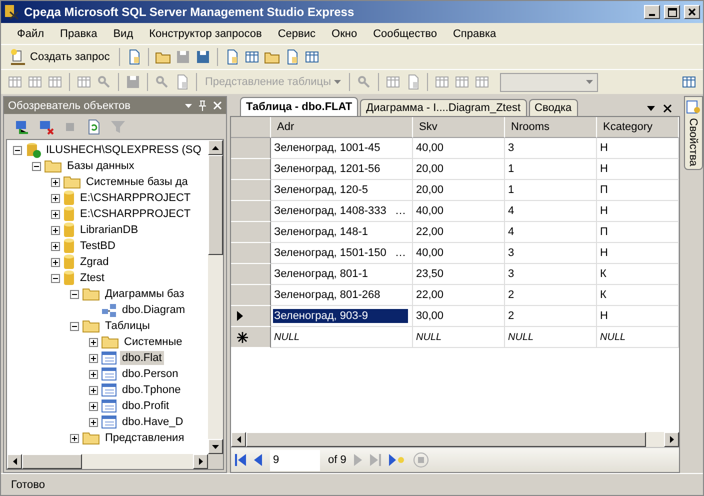 This screenshot has width=704, height=496. Describe the element at coordinates (153, 310) in the screenshot. I see `tree-item: dbo.Diagram` at that location.